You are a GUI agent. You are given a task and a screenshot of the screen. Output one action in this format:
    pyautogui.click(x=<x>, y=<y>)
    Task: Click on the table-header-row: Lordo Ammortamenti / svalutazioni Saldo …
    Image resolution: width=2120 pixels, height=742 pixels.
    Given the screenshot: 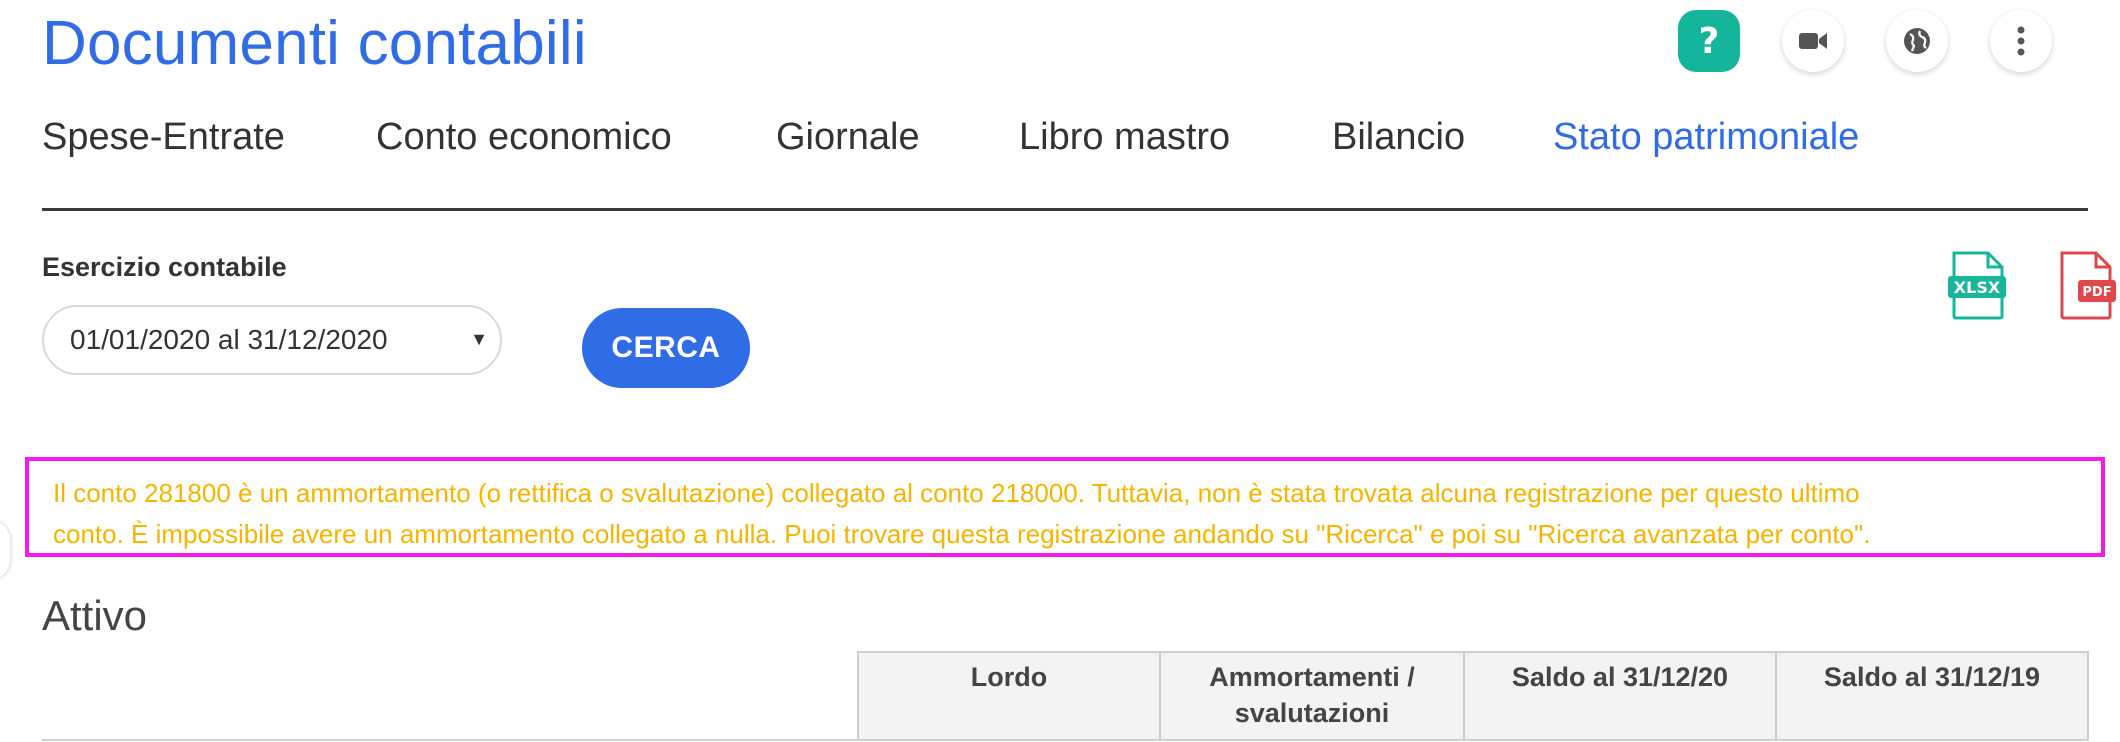 What is the action you would take?
    pyautogui.click(x=1065, y=696)
    